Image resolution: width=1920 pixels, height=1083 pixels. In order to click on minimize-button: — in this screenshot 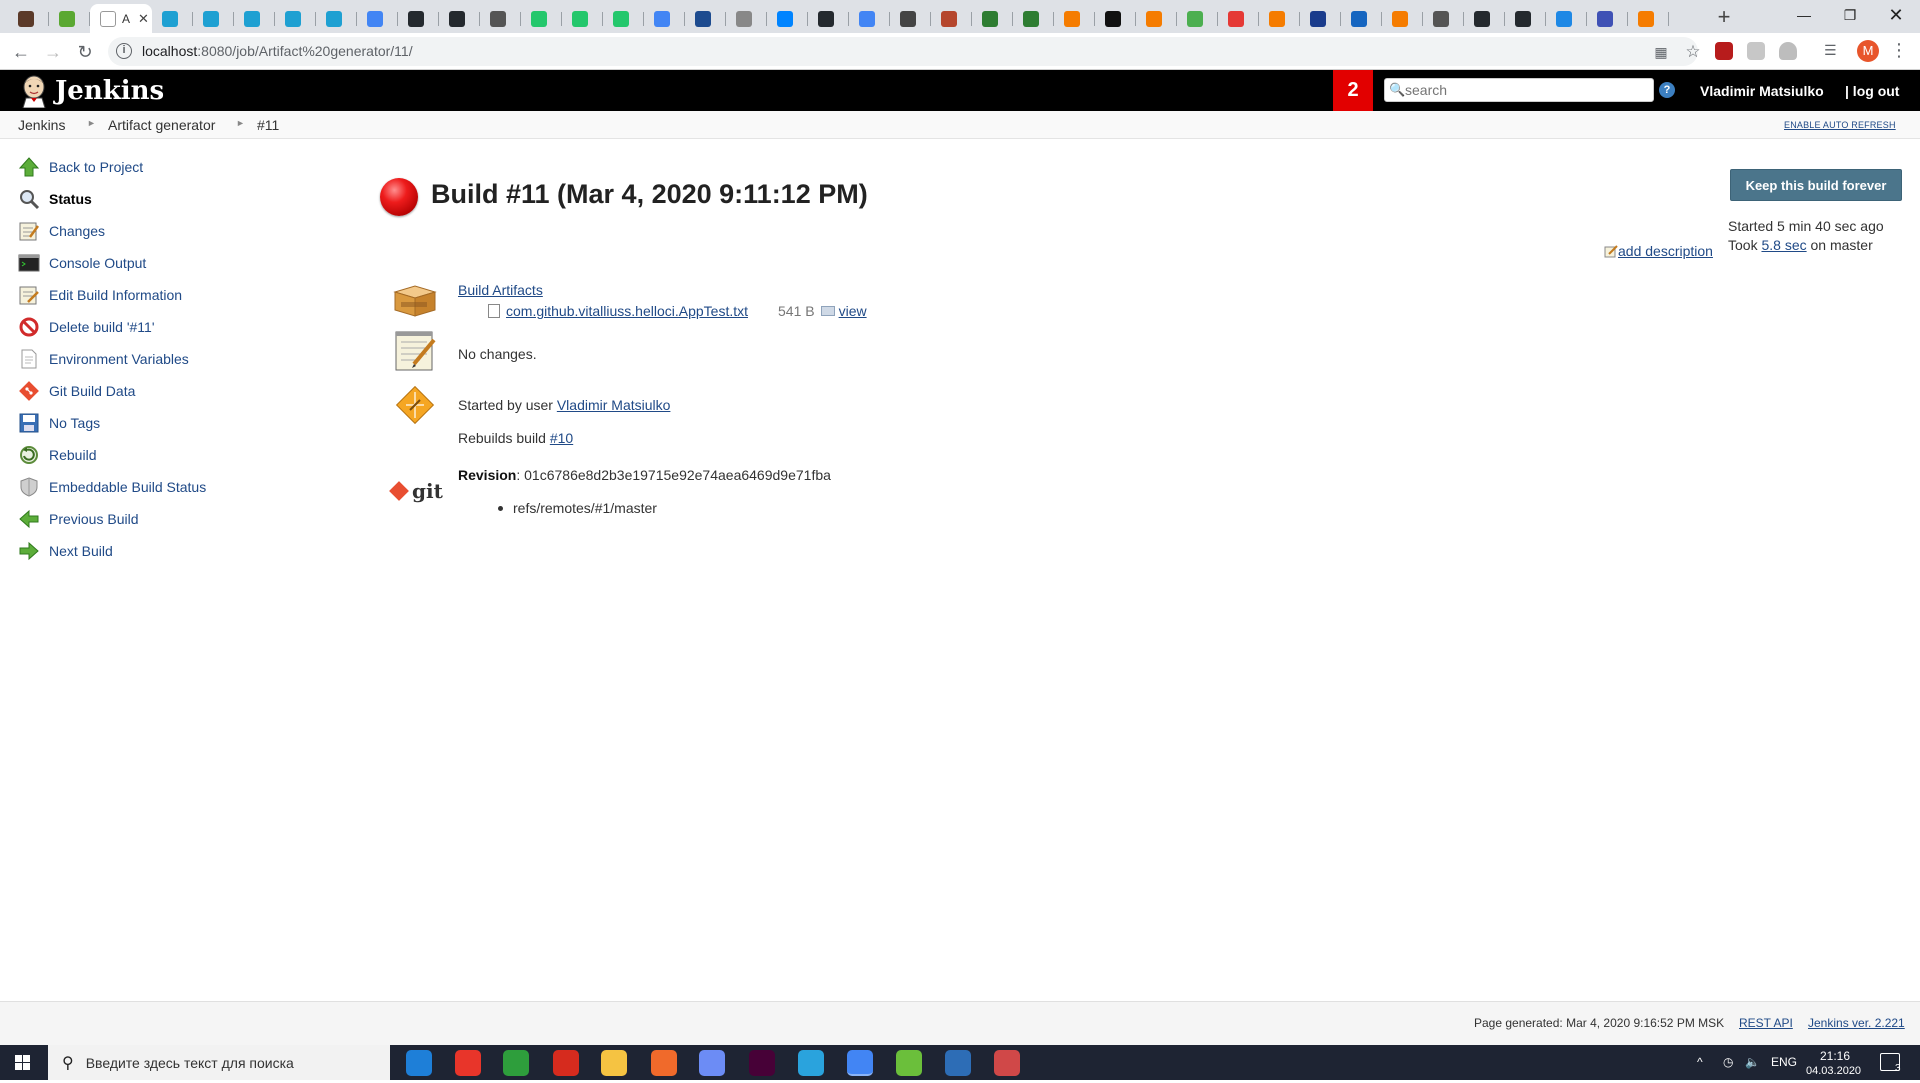, I will do `click(1804, 15)`.